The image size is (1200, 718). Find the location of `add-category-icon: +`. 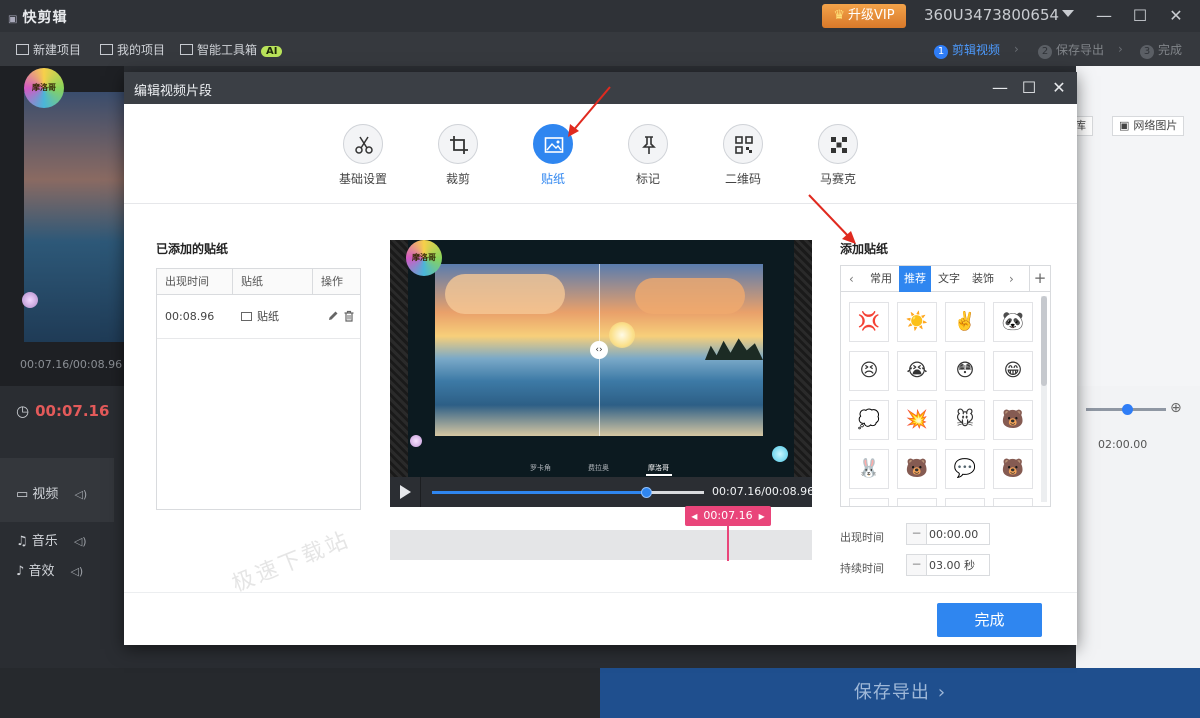

add-category-icon: + is located at coordinates (1039, 279).